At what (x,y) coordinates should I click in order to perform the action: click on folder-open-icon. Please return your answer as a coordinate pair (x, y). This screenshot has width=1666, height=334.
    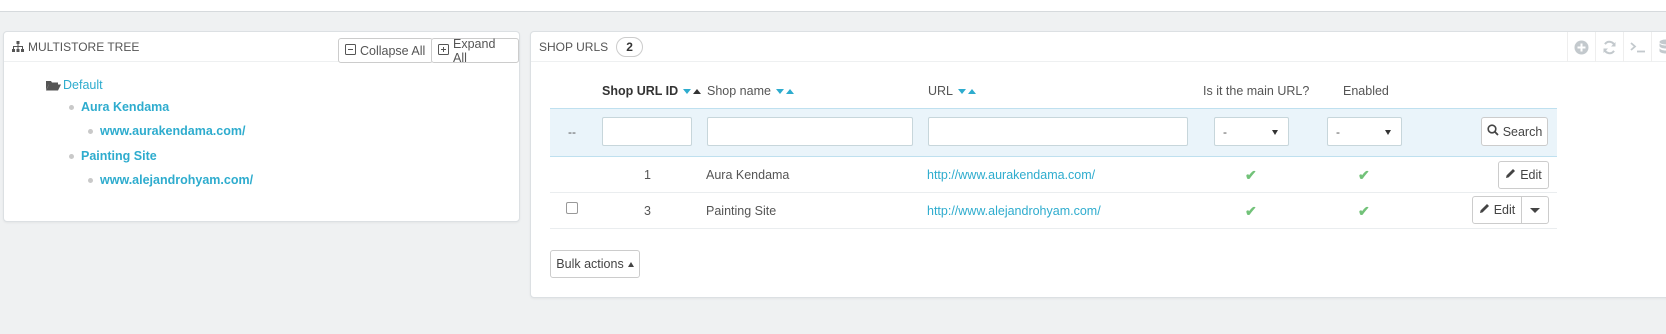
    Looking at the image, I should click on (53, 86).